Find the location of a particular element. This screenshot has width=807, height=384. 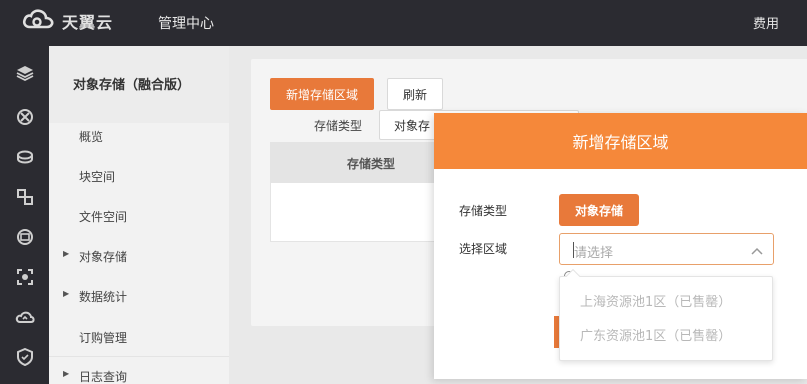

region-option-shanghai-pool-1: 上海资源池1区（已售罄） is located at coordinates (655, 300).